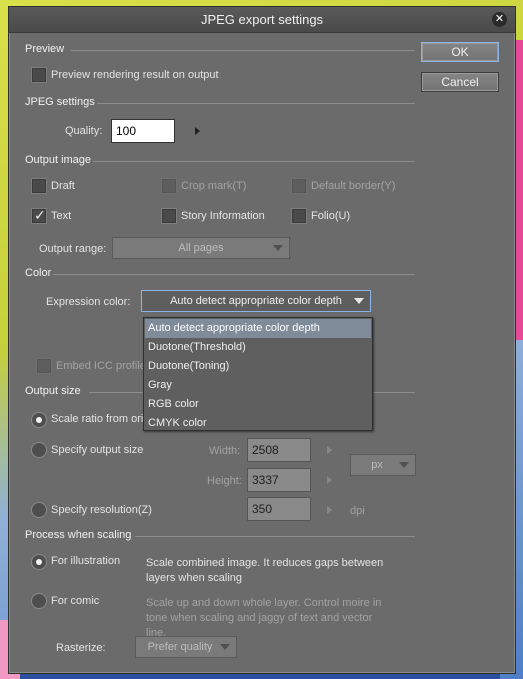 This screenshot has width=523, height=679. Describe the element at coordinates (81, 648) in the screenshot. I see `rasterize-label: Rasterize:` at that location.